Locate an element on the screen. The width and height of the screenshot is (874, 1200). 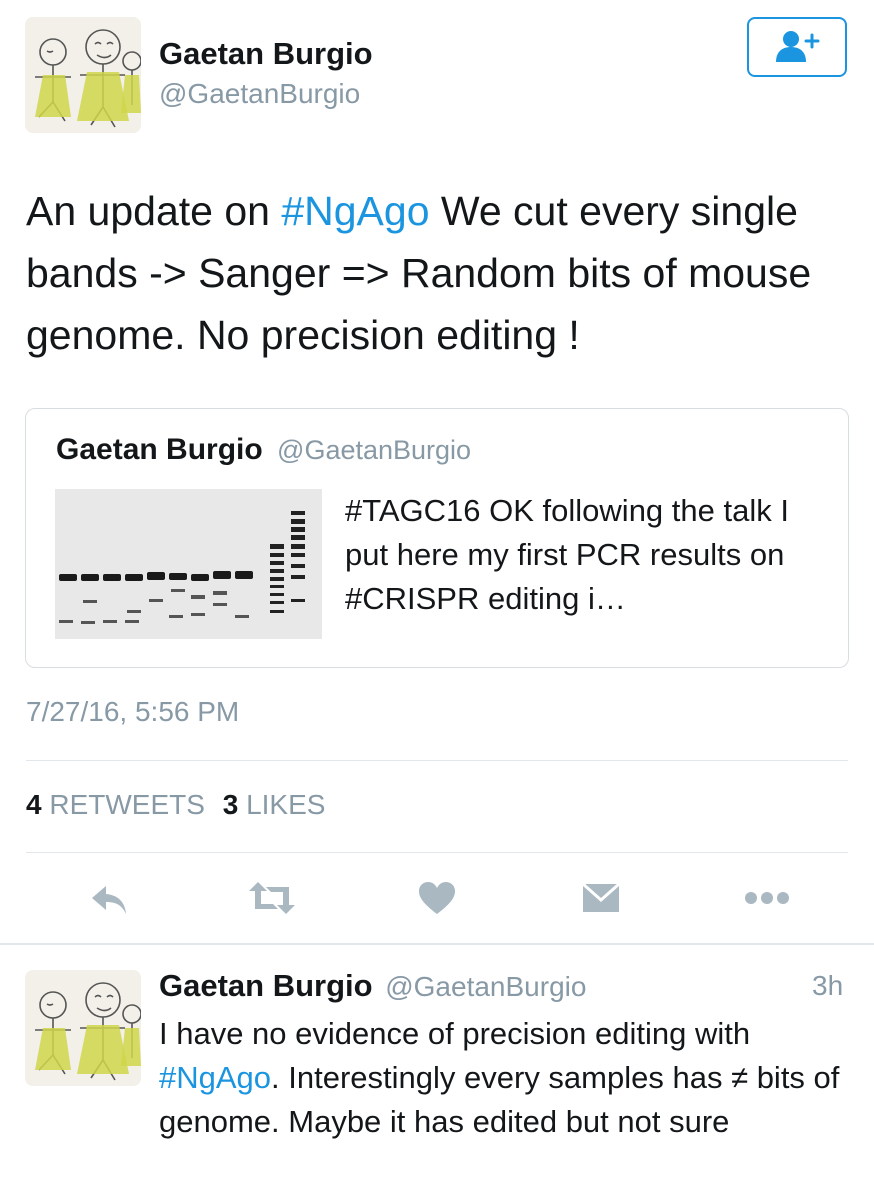
reply-icon is located at coordinates (109, 900).